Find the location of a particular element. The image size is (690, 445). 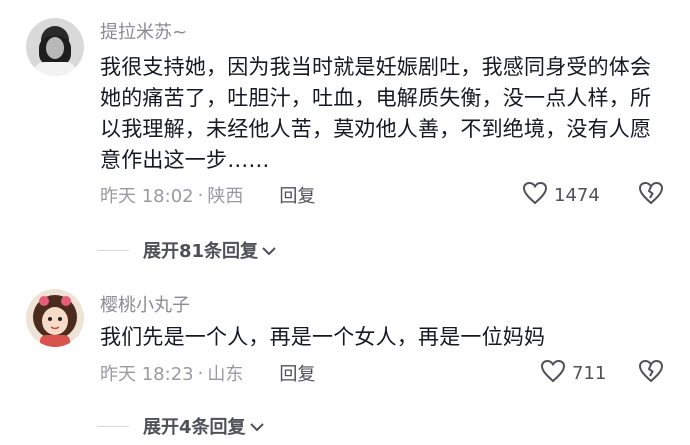

comment-location: 陕西 is located at coordinates (225, 196).